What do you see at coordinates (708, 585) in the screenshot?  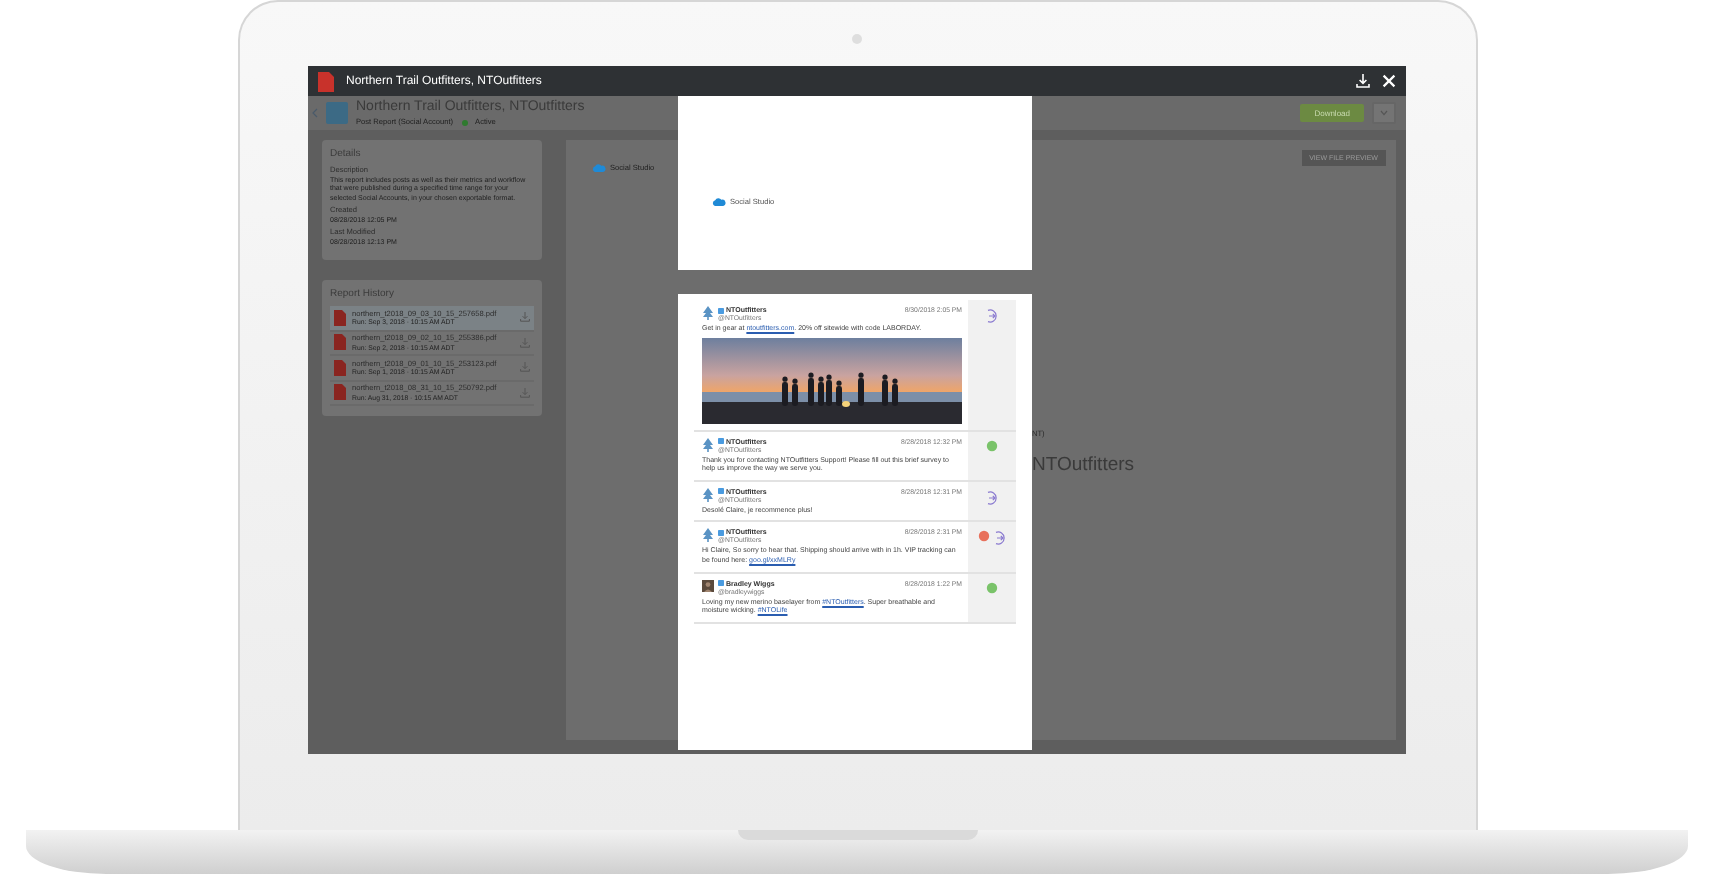 I see `avatar-icon` at bounding box center [708, 585].